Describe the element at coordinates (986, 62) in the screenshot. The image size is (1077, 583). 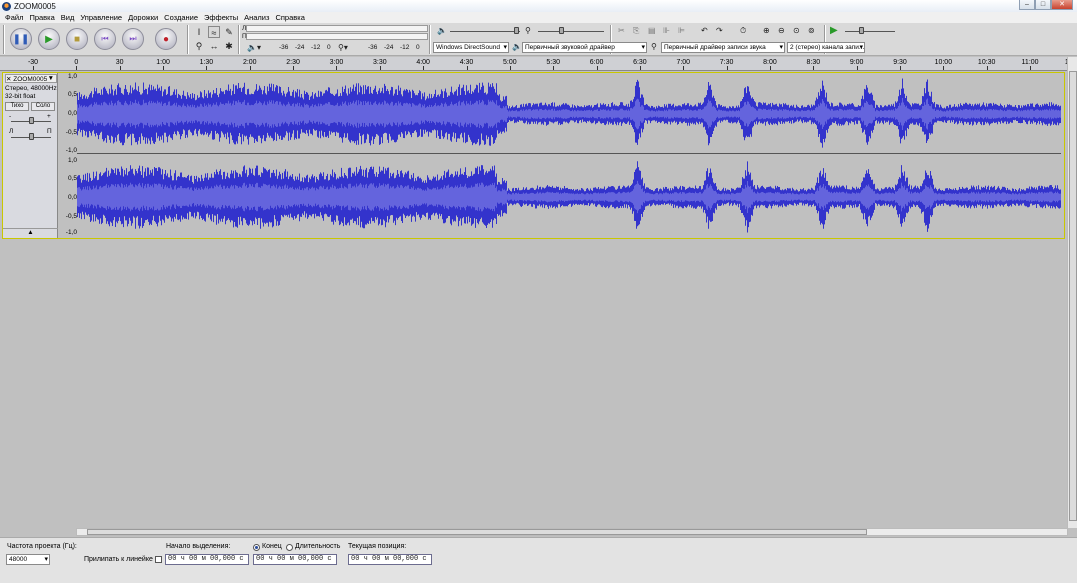
I see `ruler-label: 10:30` at that location.